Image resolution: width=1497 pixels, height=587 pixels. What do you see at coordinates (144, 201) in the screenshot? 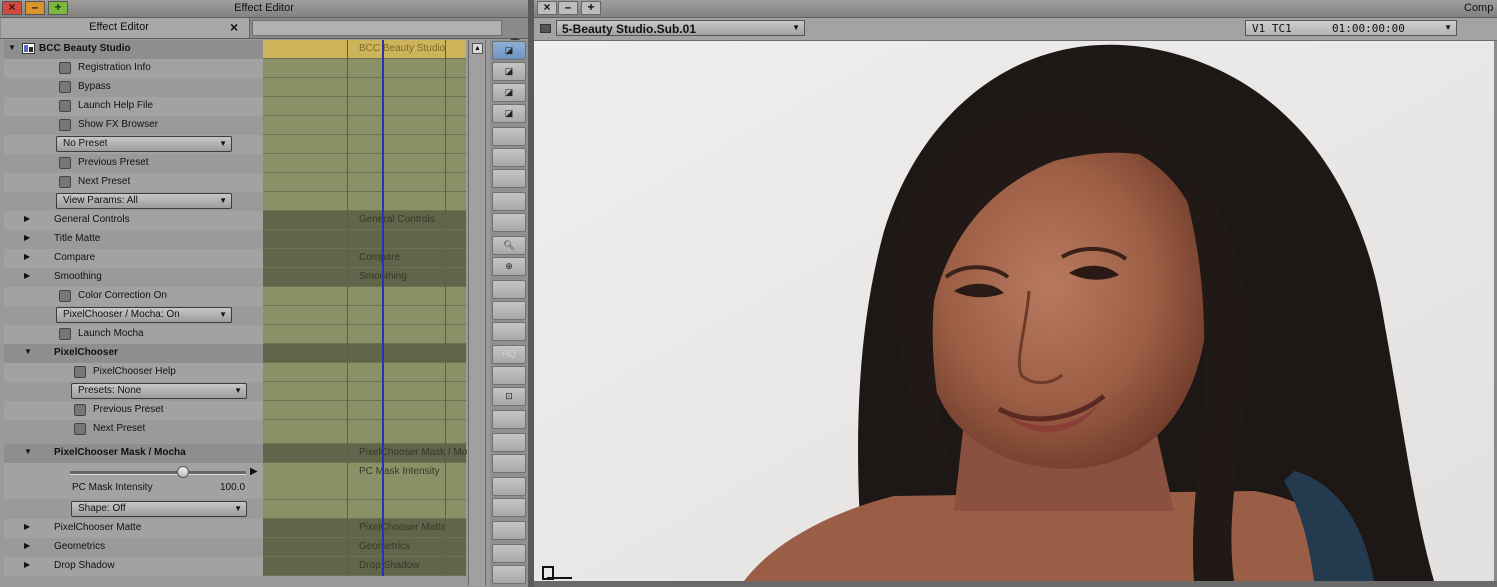
I see `view-params-dropdown: View Params: All ▼` at bounding box center [144, 201].